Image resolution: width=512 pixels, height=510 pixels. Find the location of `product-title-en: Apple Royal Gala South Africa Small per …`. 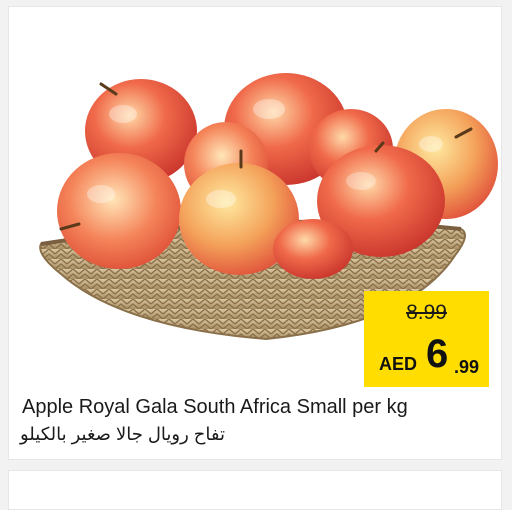

product-title-en: Apple Royal Gala South Africa Small per … is located at coordinates (262, 407).